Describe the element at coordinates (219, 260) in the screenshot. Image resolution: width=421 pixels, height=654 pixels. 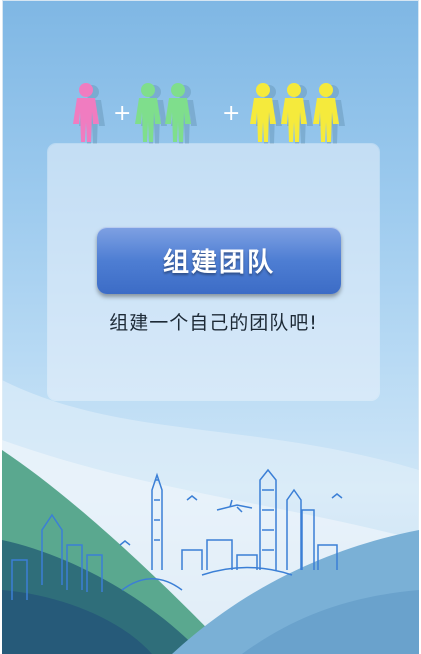
I see `create-team-button: 组建团队` at that location.